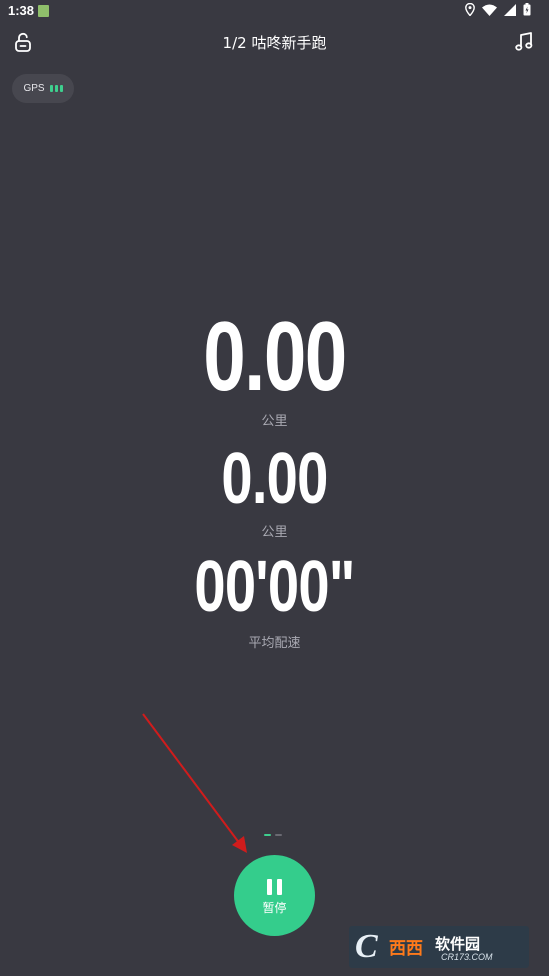 Image resolution: width=549 pixels, height=976 pixels. Describe the element at coordinates (274, 12) in the screenshot. I see `status-bar: 1:38` at that location.